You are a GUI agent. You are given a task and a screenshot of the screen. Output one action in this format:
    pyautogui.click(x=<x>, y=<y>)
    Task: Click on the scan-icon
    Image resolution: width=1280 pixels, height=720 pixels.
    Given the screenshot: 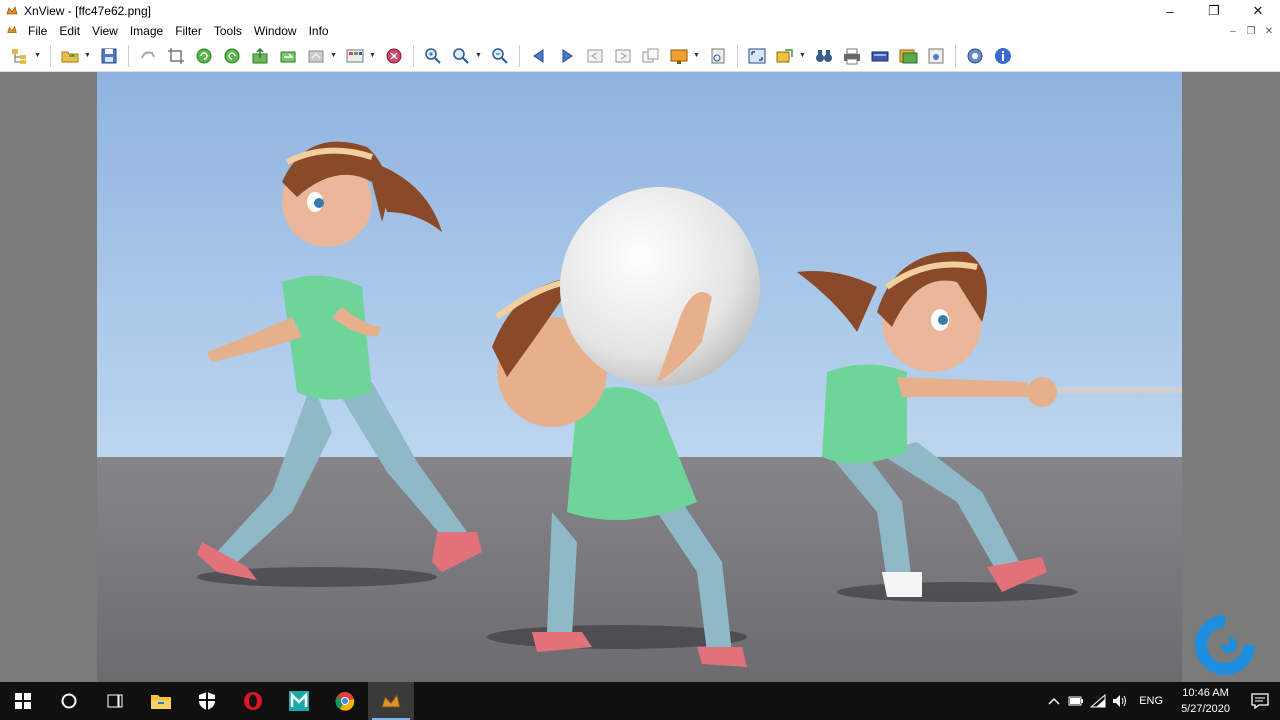 What is the action you would take?
    pyautogui.click(x=880, y=56)
    